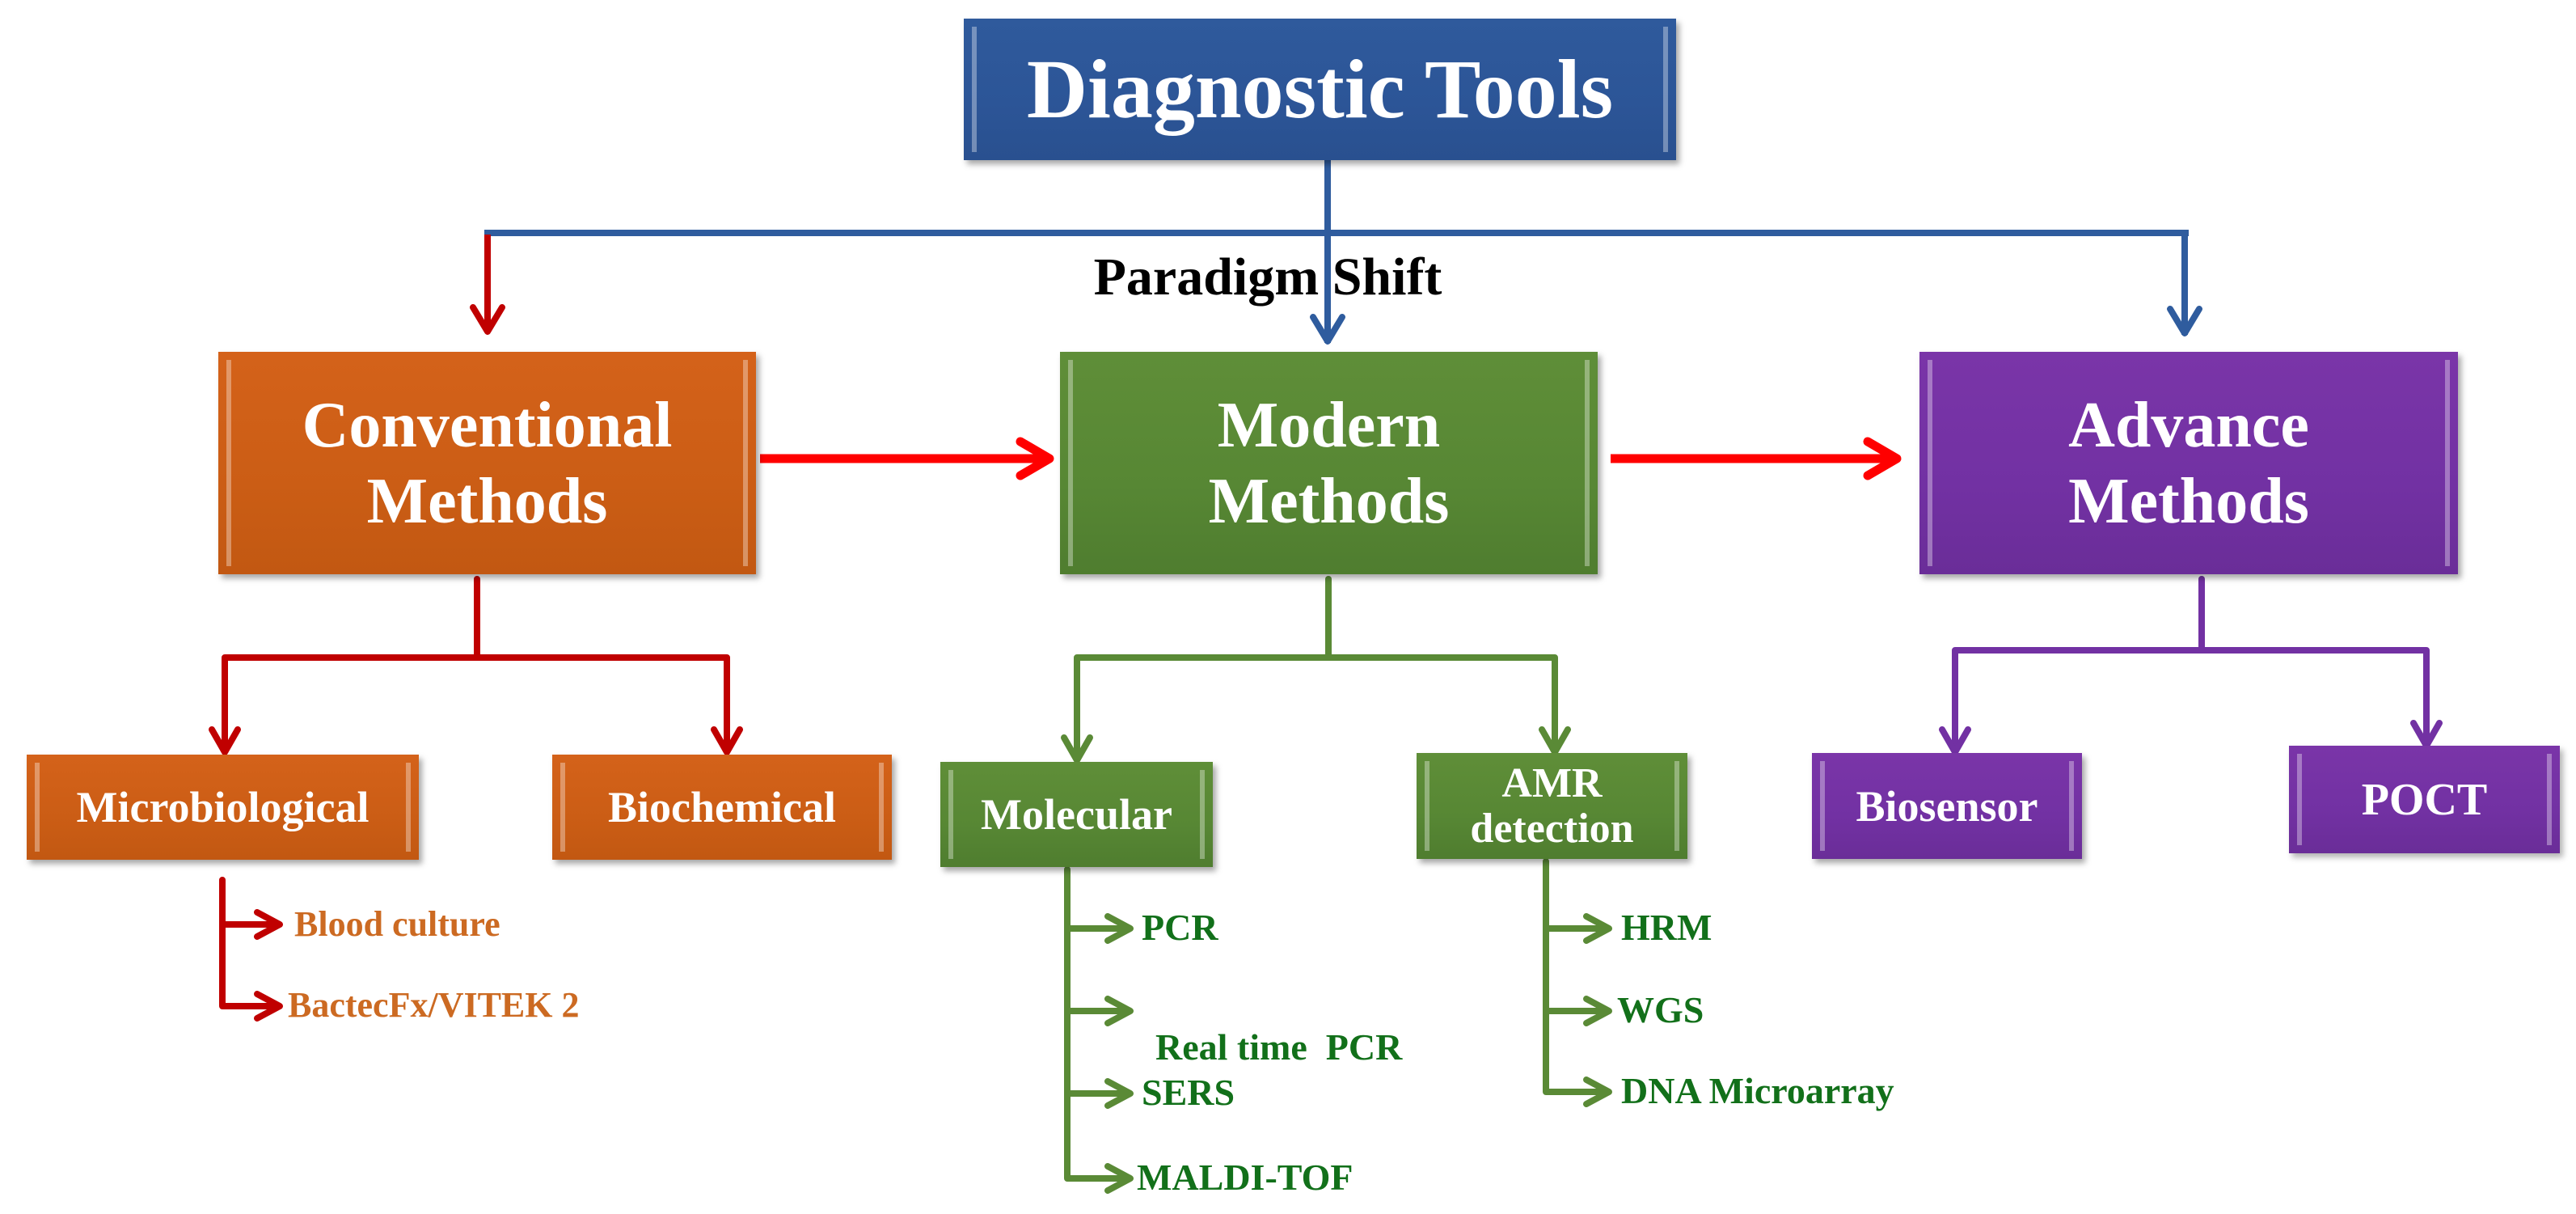 Image resolution: width=2576 pixels, height=1214 pixels. What do you see at coordinates (1329, 463) in the screenshot?
I see `modern-methods-box: Modern Methods` at bounding box center [1329, 463].